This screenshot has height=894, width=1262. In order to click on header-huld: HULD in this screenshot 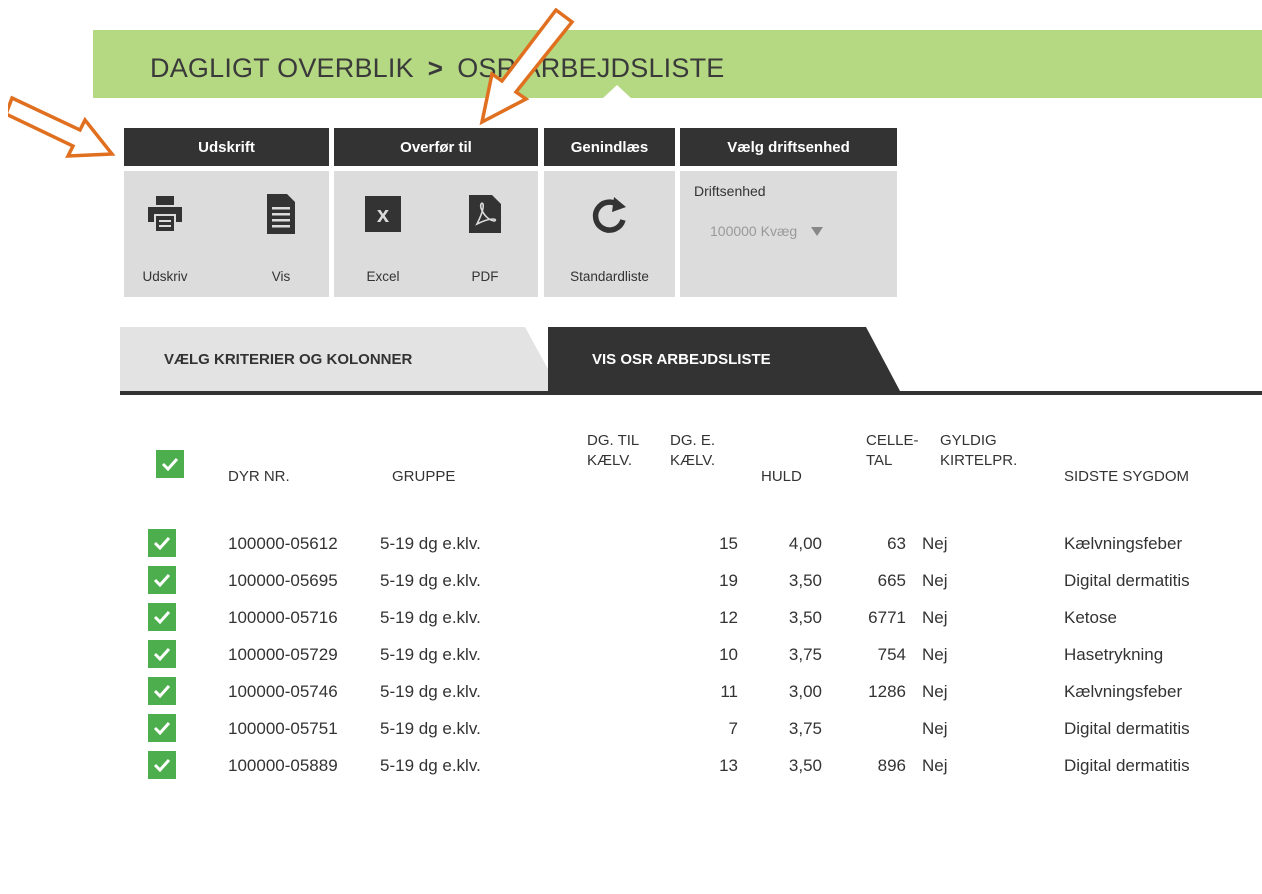, I will do `click(781, 477)`.